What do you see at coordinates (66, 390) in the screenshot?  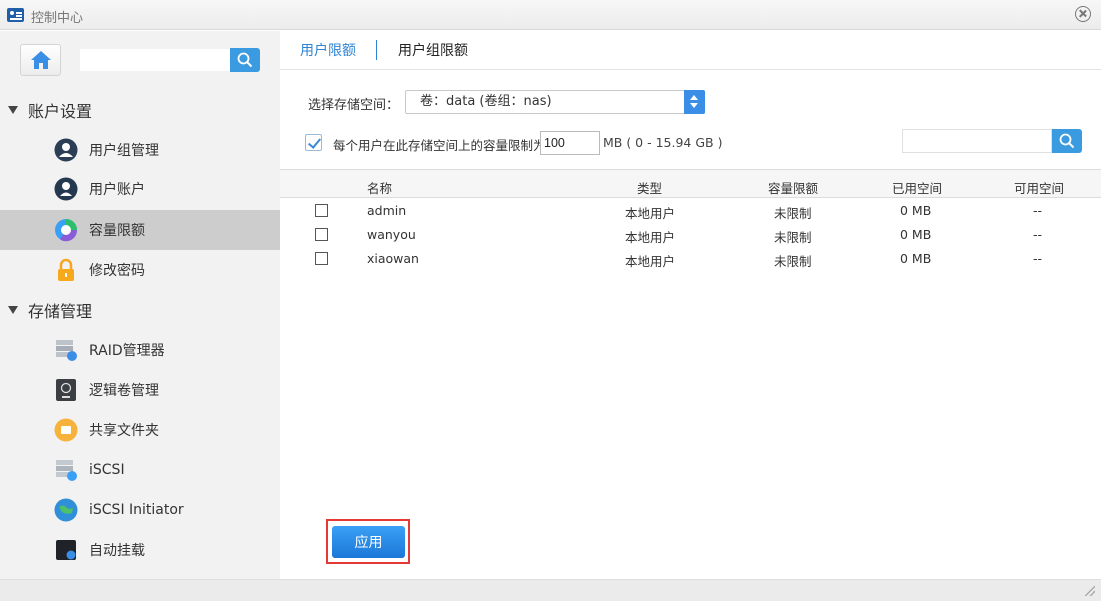 I see `lvm-icon` at bounding box center [66, 390].